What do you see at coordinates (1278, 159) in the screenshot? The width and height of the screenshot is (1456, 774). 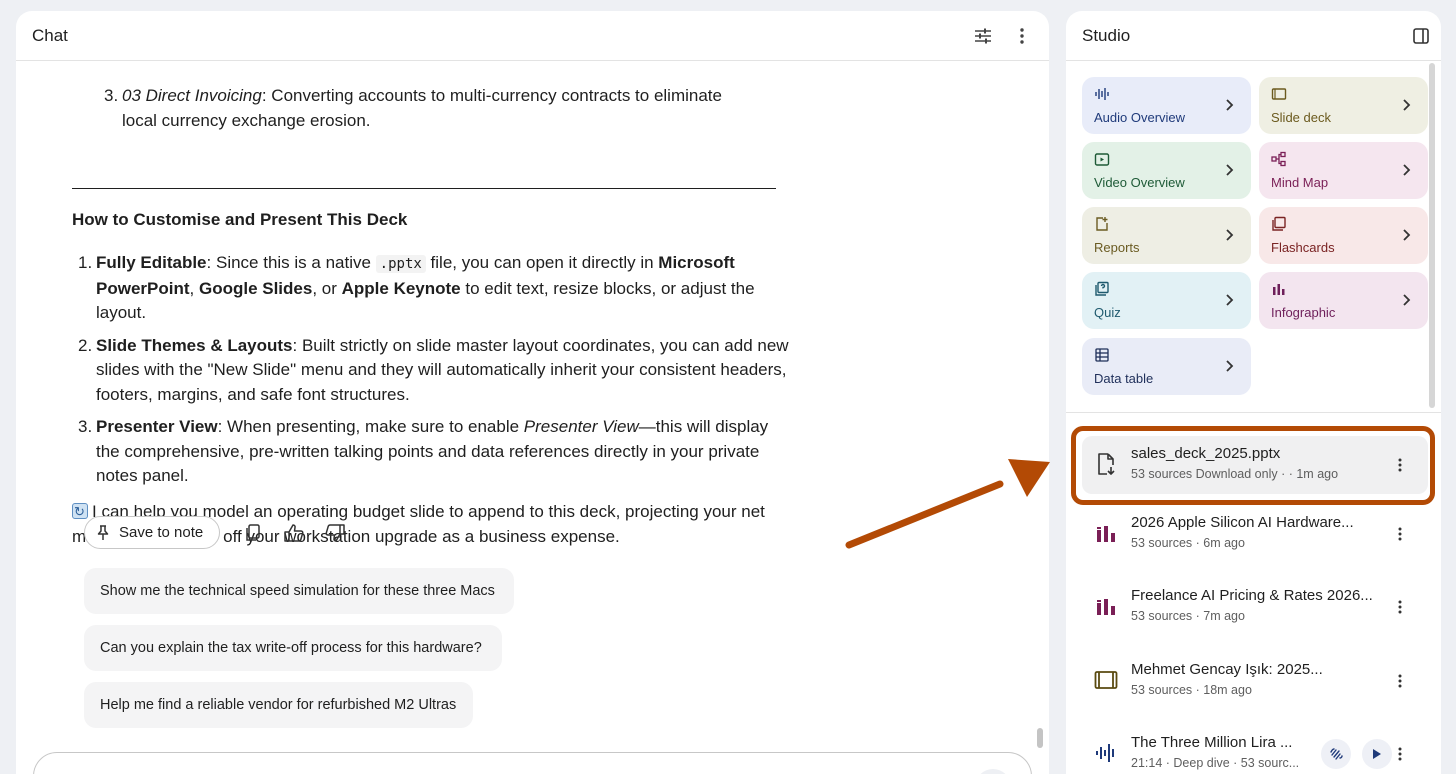 I see `mind-map-icon` at bounding box center [1278, 159].